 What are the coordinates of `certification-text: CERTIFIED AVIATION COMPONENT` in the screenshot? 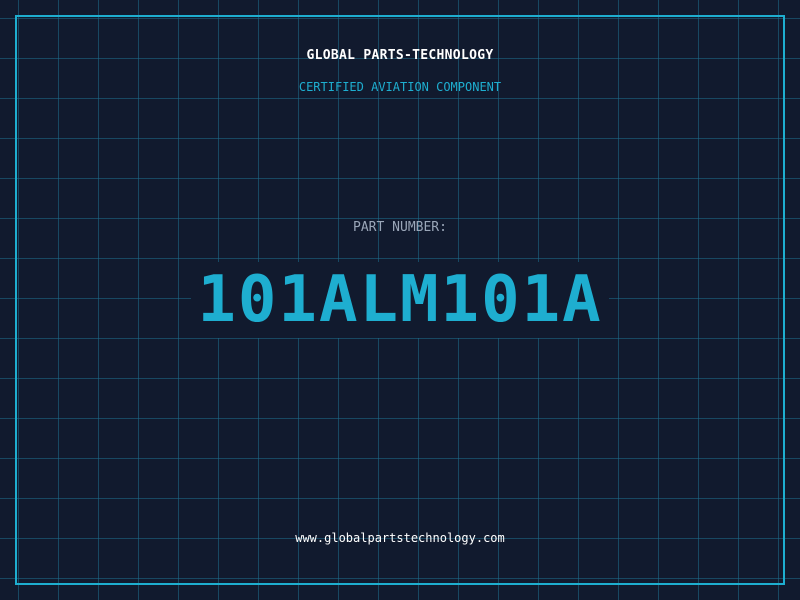 It's located at (400, 87).